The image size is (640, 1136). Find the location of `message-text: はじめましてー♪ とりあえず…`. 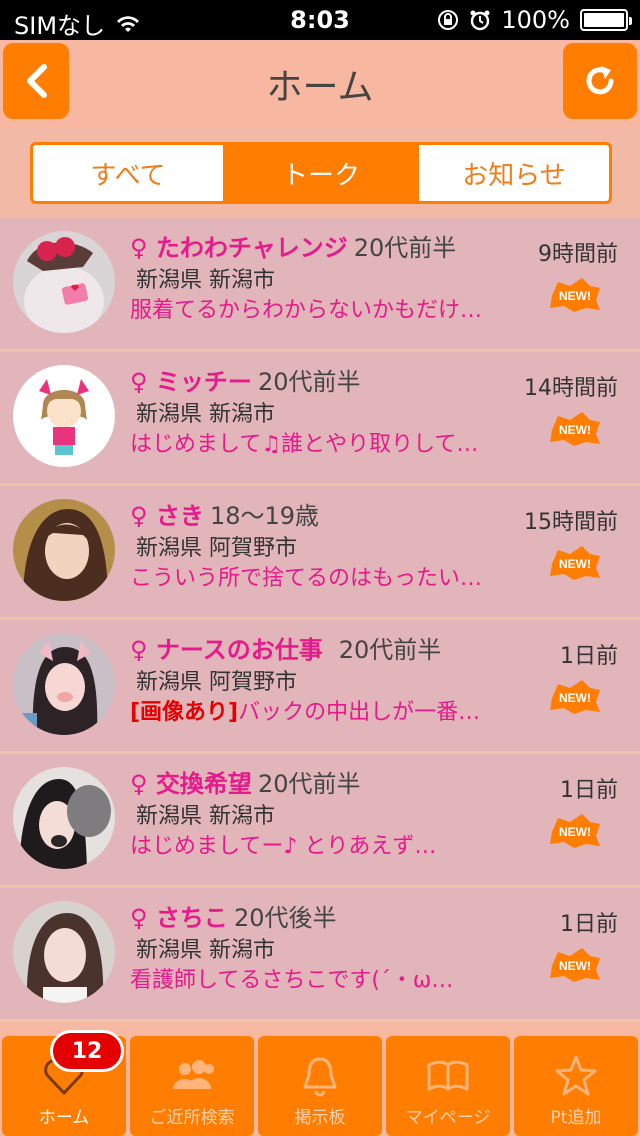

message-text: はじめましてー♪ とりあえず… is located at coordinates (283, 846).